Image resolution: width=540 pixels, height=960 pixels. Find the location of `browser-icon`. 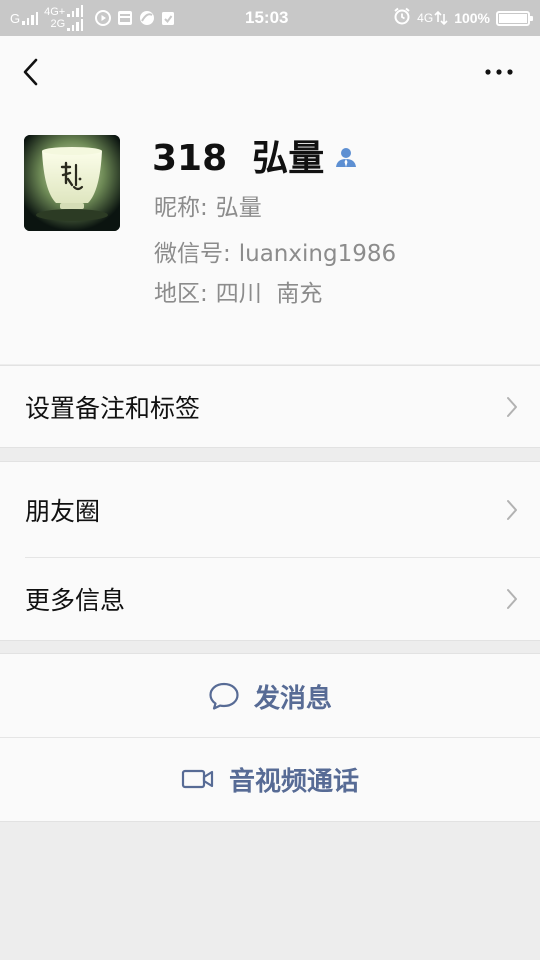

browser-icon is located at coordinates (147, 18).